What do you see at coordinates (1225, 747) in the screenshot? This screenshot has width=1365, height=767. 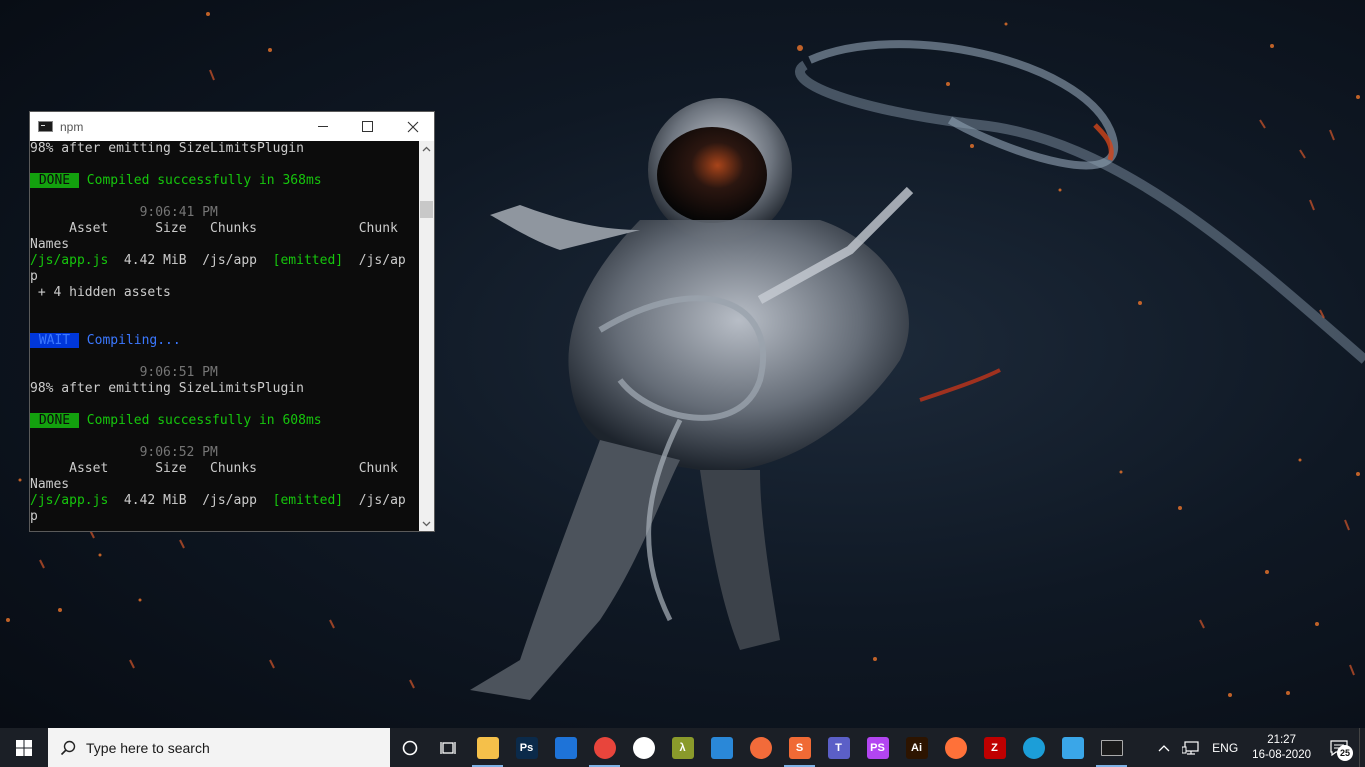 I see `input-language-button: ENG` at bounding box center [1225, 747].